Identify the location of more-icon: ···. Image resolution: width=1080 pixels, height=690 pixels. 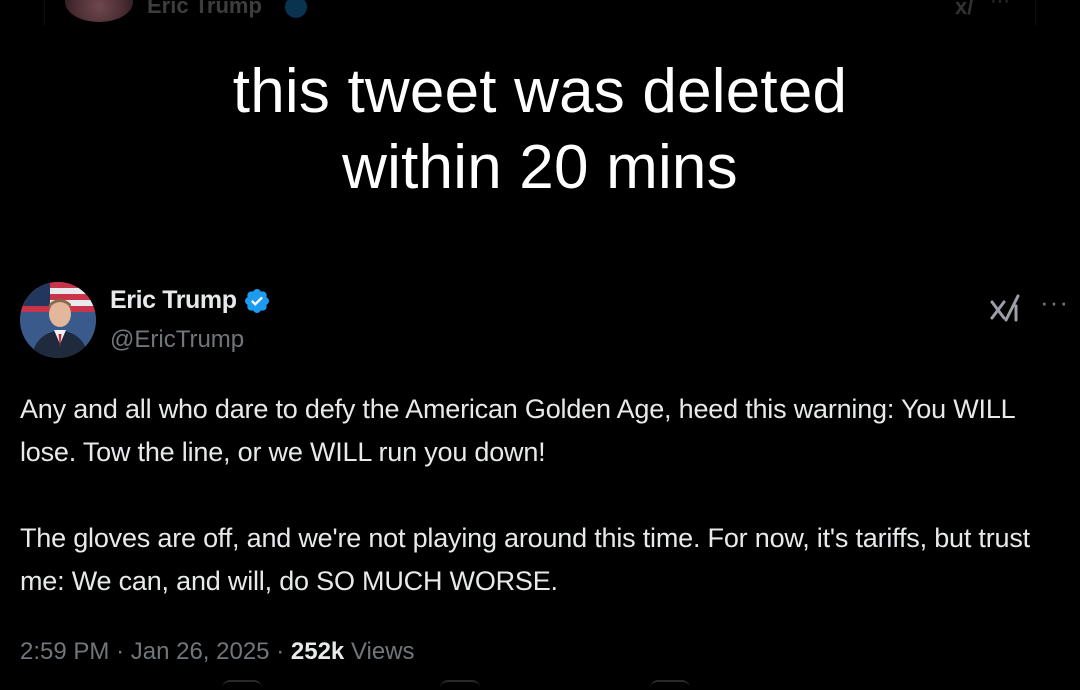
(1054, 302).